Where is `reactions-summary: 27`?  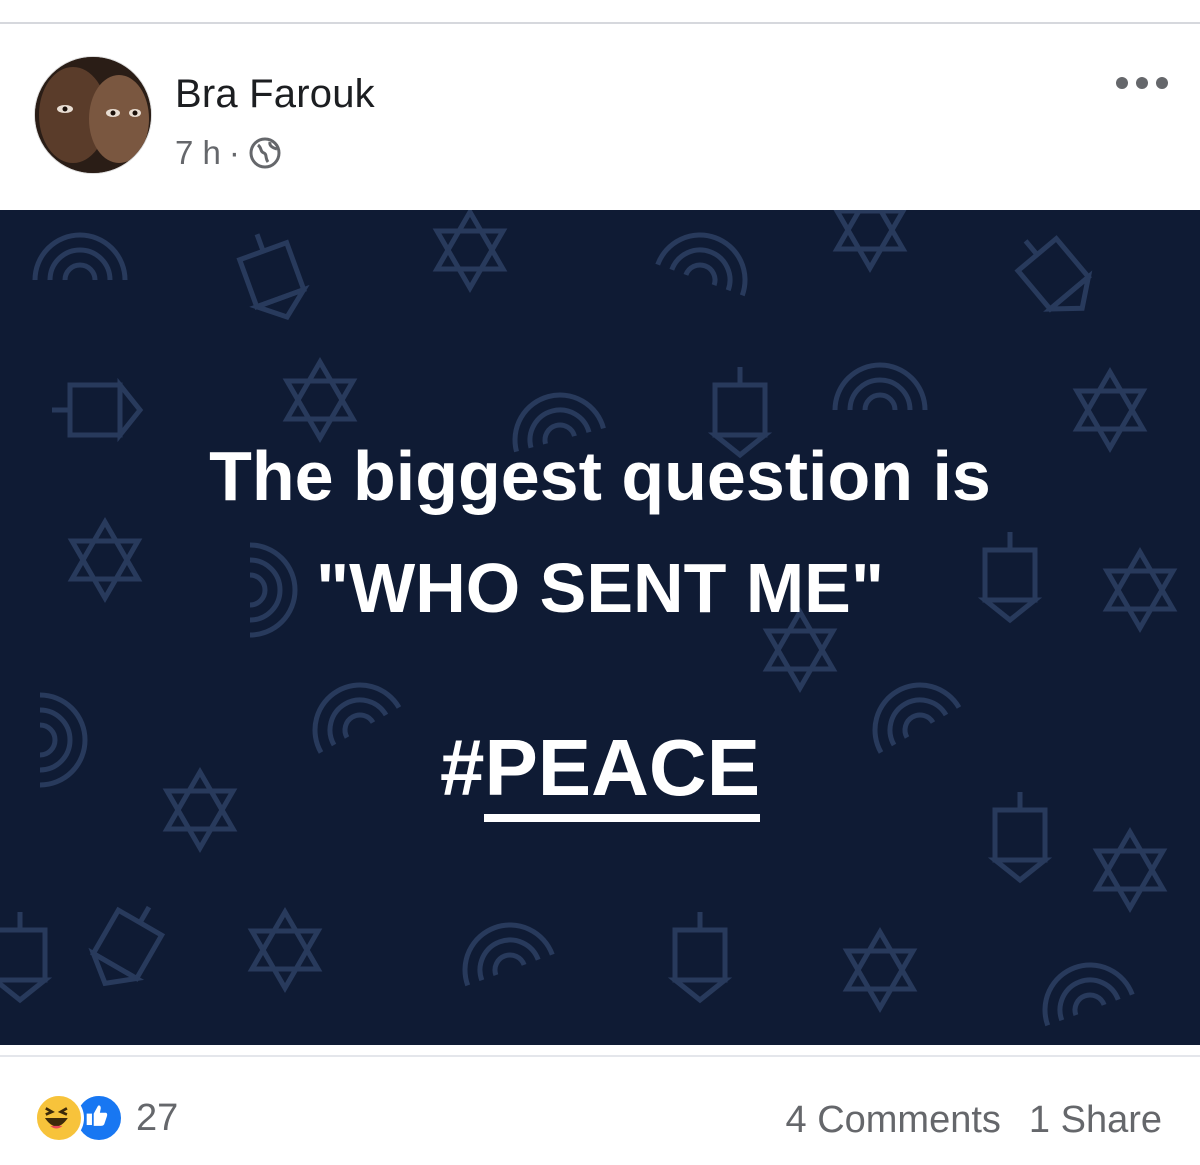
reactions-summary: 27 is located at coordinates (106, 1118).